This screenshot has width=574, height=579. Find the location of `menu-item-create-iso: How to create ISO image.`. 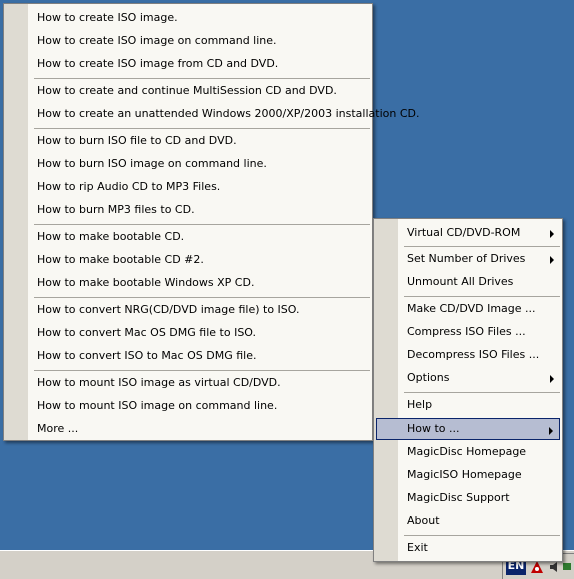

menu-item-create-iso: How to create ISO image. is located at coordinates (188, 18).